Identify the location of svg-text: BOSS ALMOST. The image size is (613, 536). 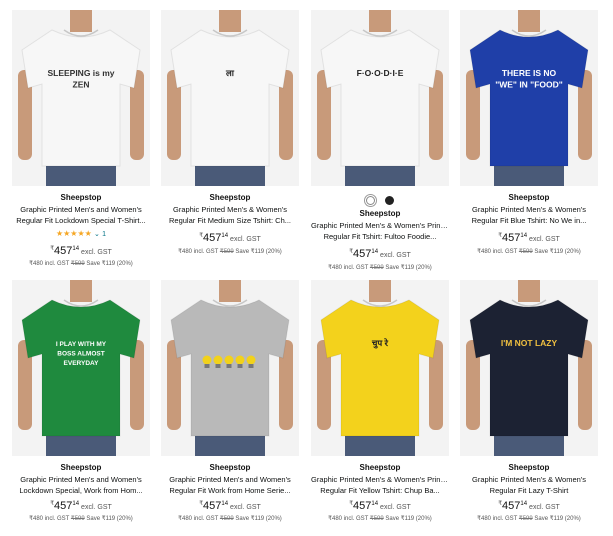
(80, 354).